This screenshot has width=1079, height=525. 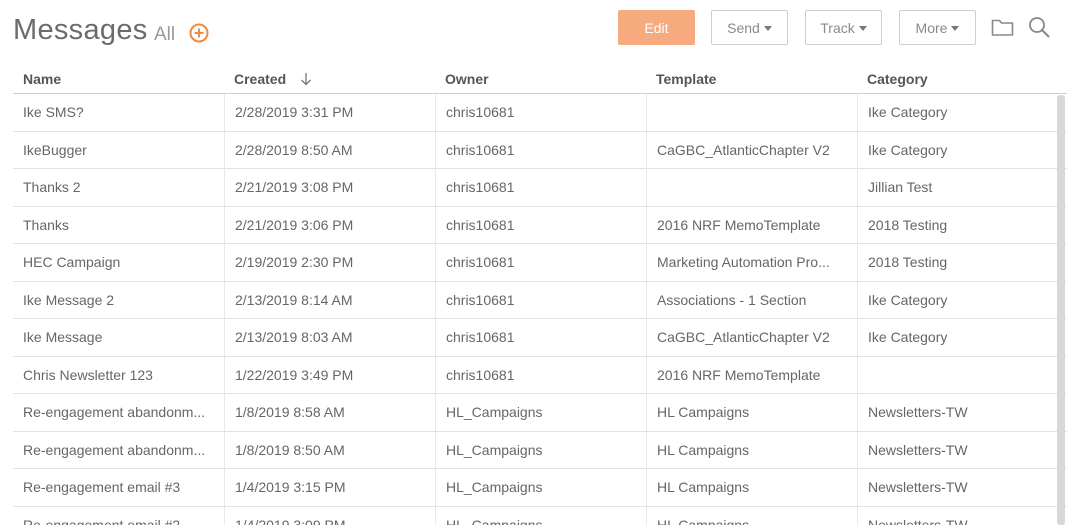 What do you see at coordinates (102, 487) in the screenshot?
I see `message-name-cell: Re-engagement email #3` at bounding box center [102, 487].